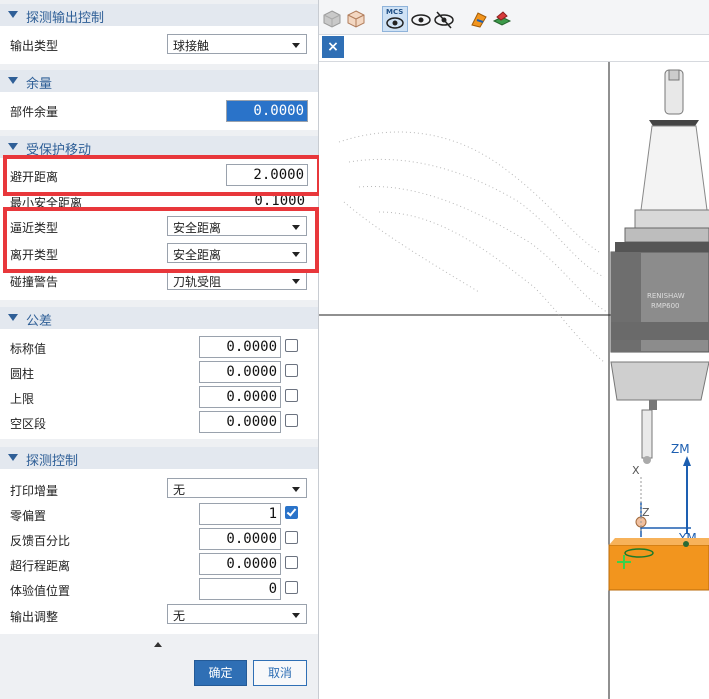 The width and height of the screenshot is (709, 699). I want to click on feedback-percent-checkbox, so click(291, 537).